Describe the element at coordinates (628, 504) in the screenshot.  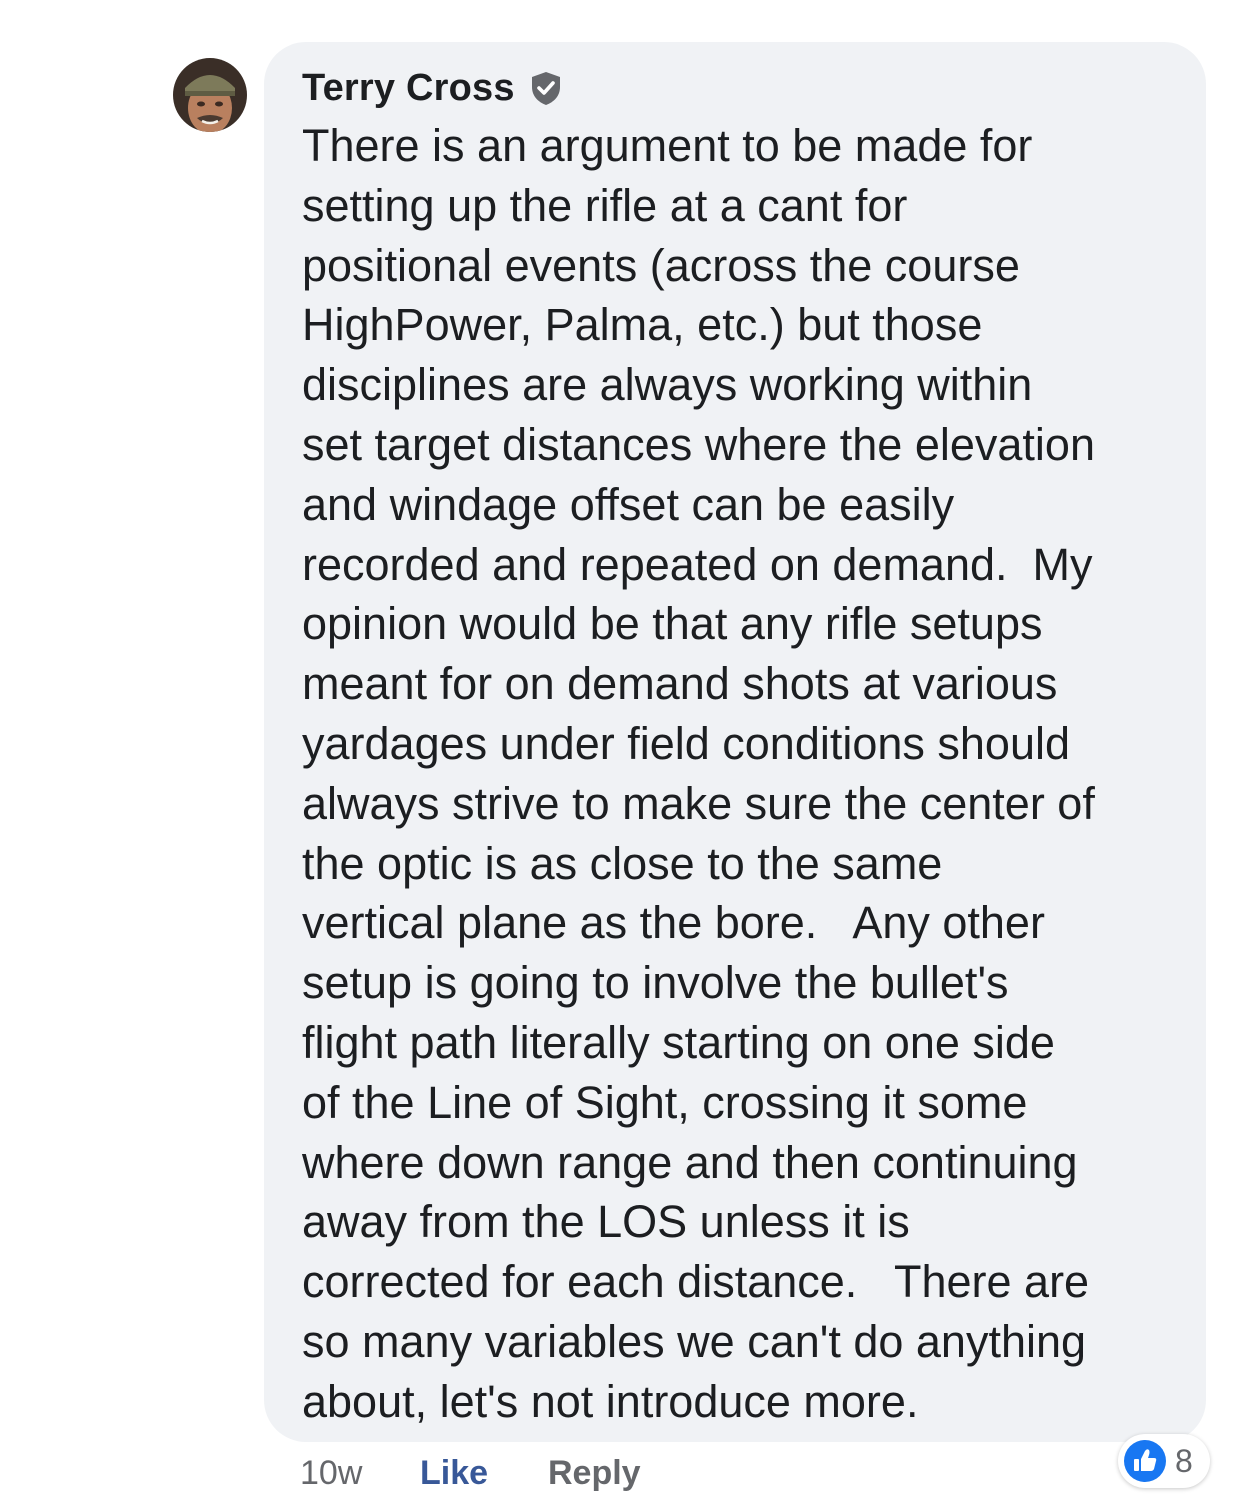
I see `comment-line: and windage offset can be easily` at that location.